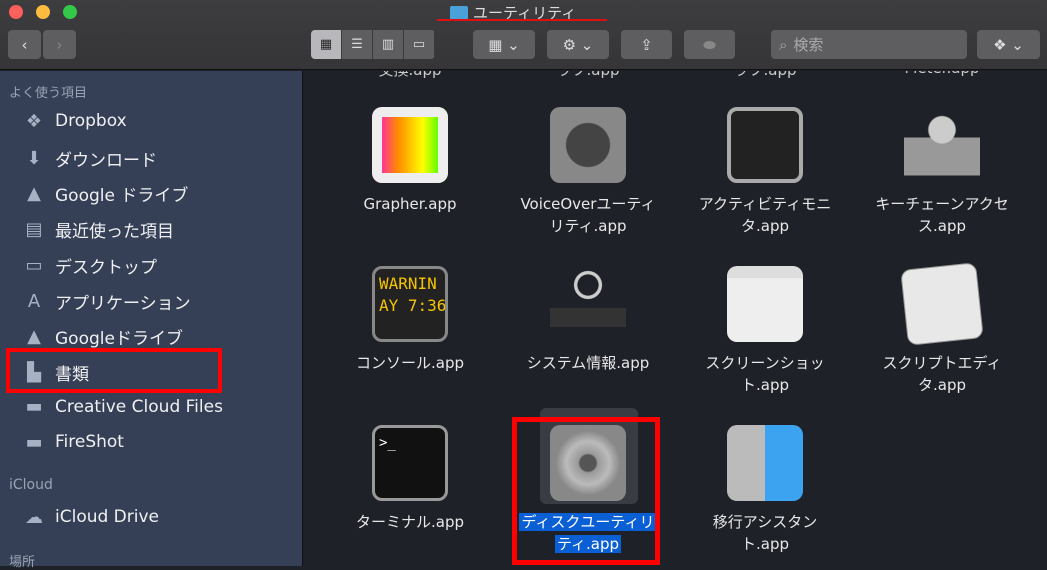  Describe the element at coordinates (74, 121) in the screenshot. I see `sidebar-item: ❖ Dropbox` at that location.